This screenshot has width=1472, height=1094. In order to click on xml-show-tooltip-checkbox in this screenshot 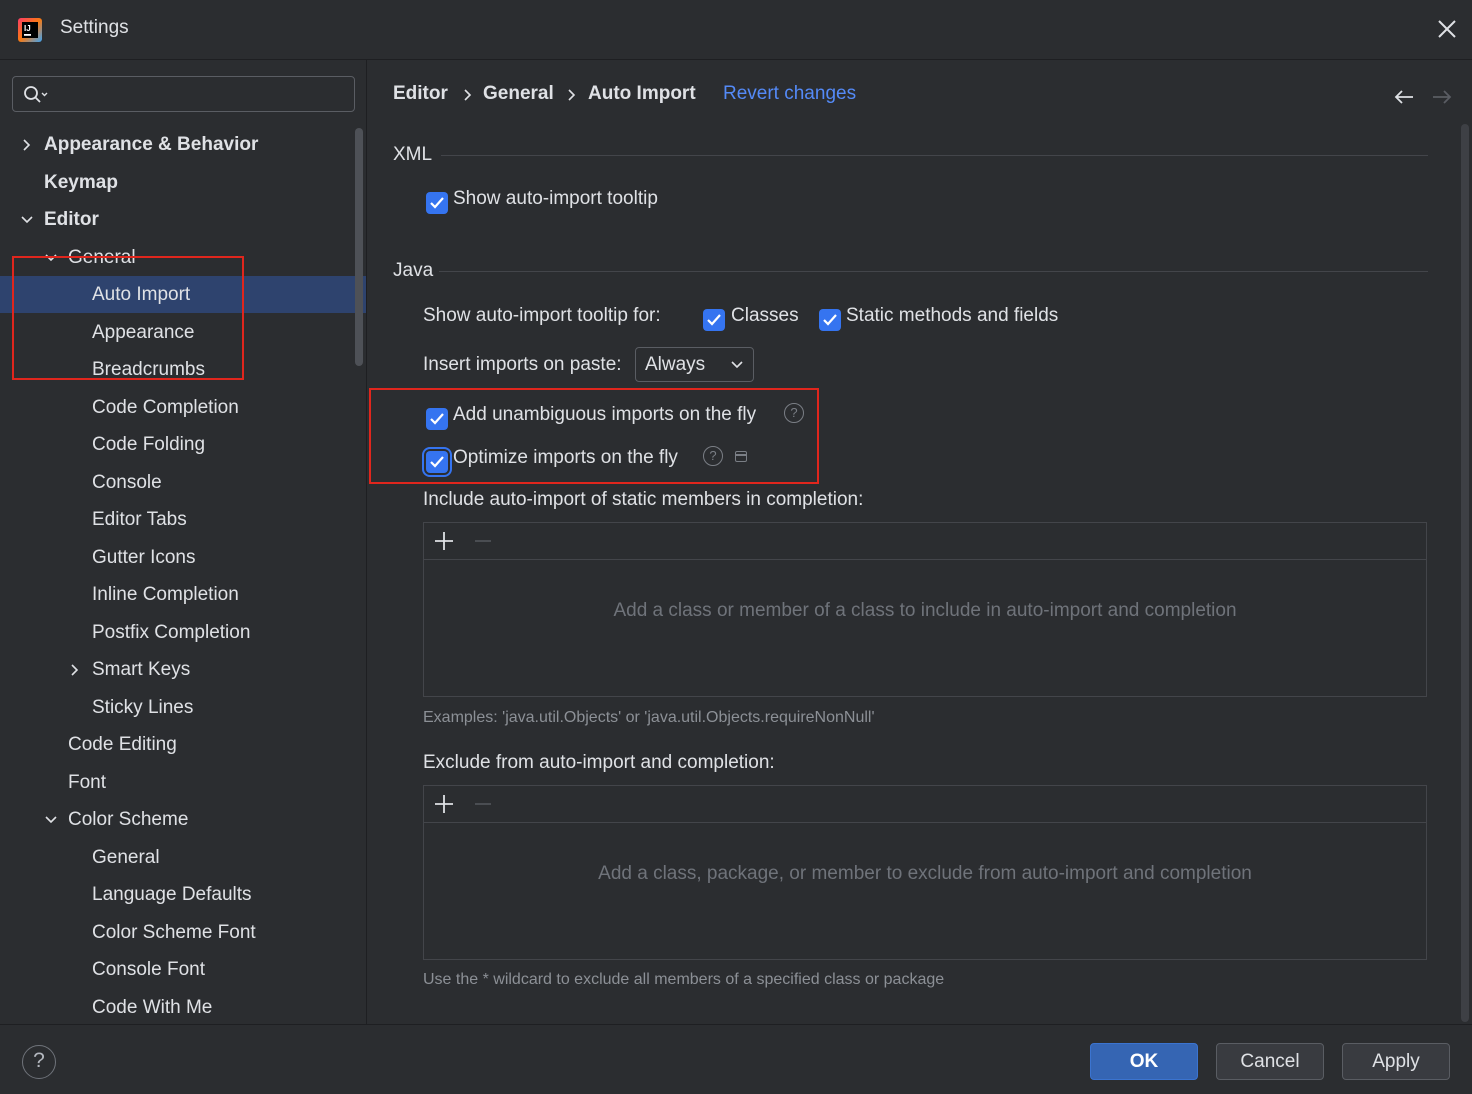, I will do `click(437, 203)`.